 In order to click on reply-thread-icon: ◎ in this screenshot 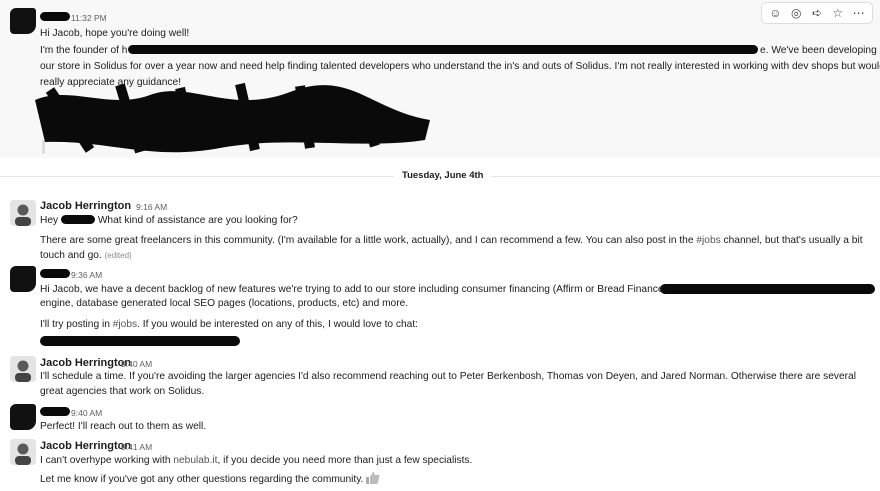, I will do `click(796, 13)`.